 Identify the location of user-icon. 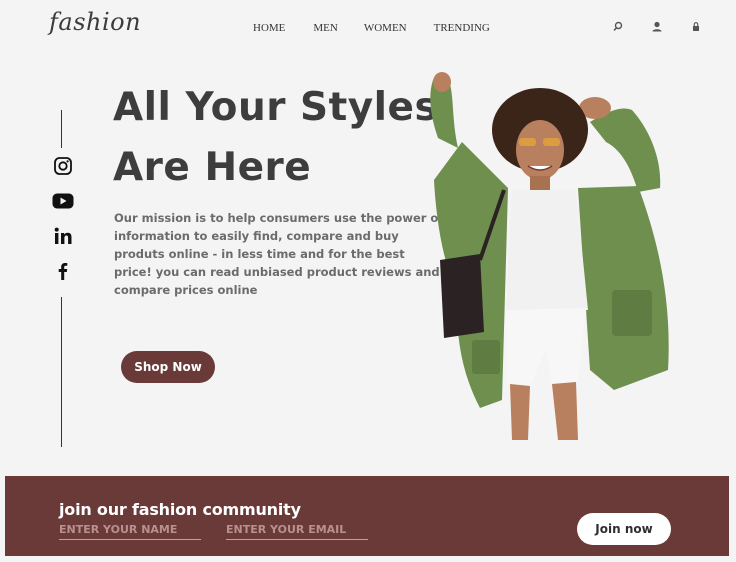
(657, 27).